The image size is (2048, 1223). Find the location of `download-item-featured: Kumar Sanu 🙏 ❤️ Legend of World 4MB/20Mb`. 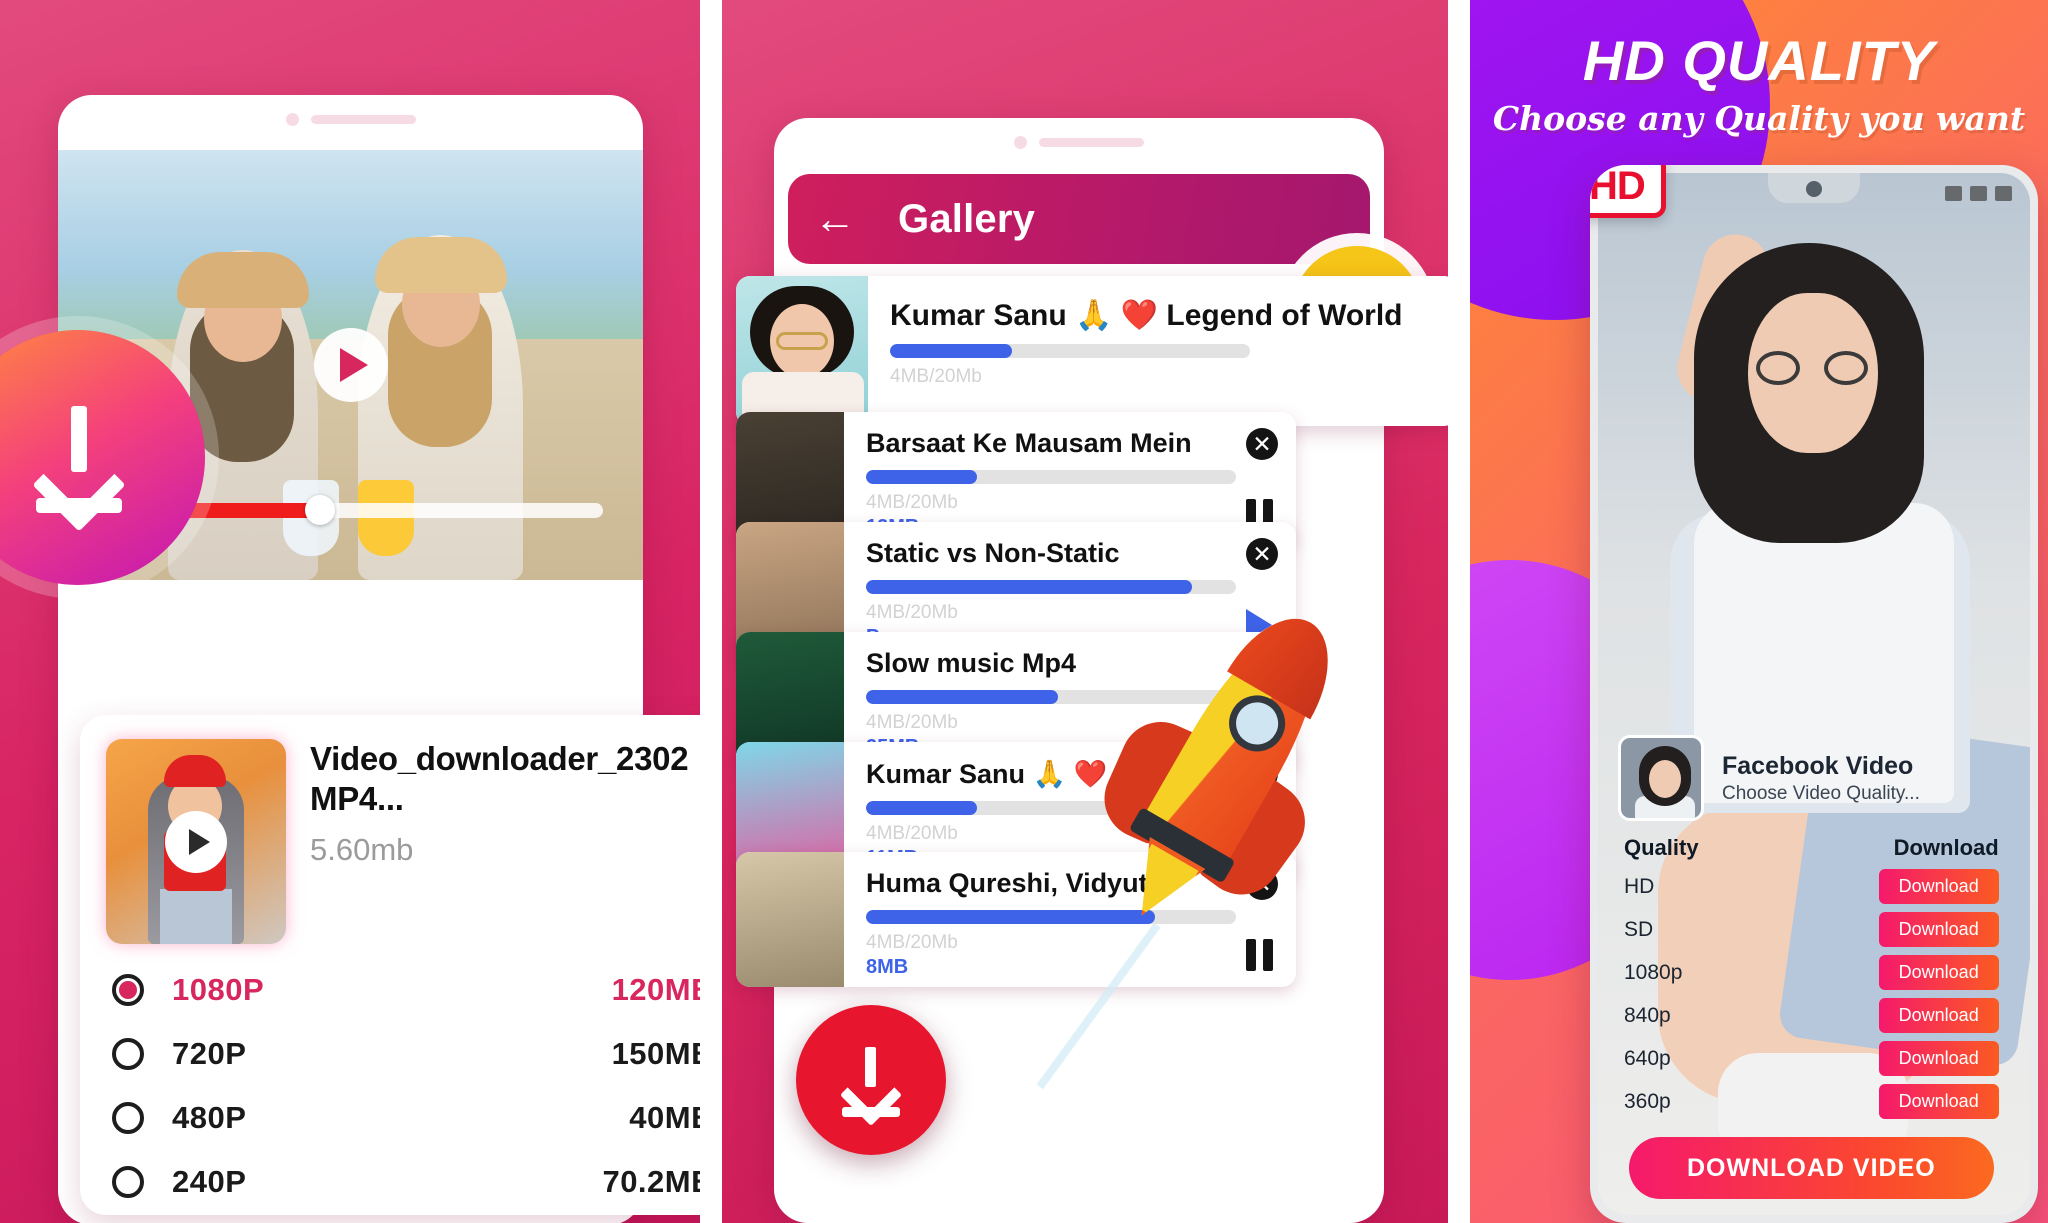

download-item-featured: Kumar Sanu 🙏 ❤️ Legend of World 4MB/20Mb is located at coordinates (1092, 351).